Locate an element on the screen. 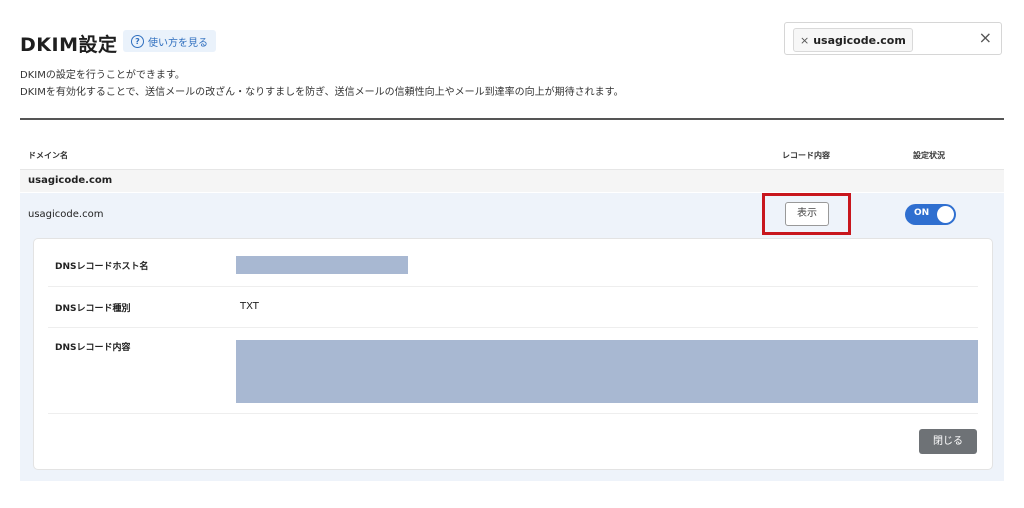  host-label: DNSレコードホスト名 is located at coordinates (102, 267).